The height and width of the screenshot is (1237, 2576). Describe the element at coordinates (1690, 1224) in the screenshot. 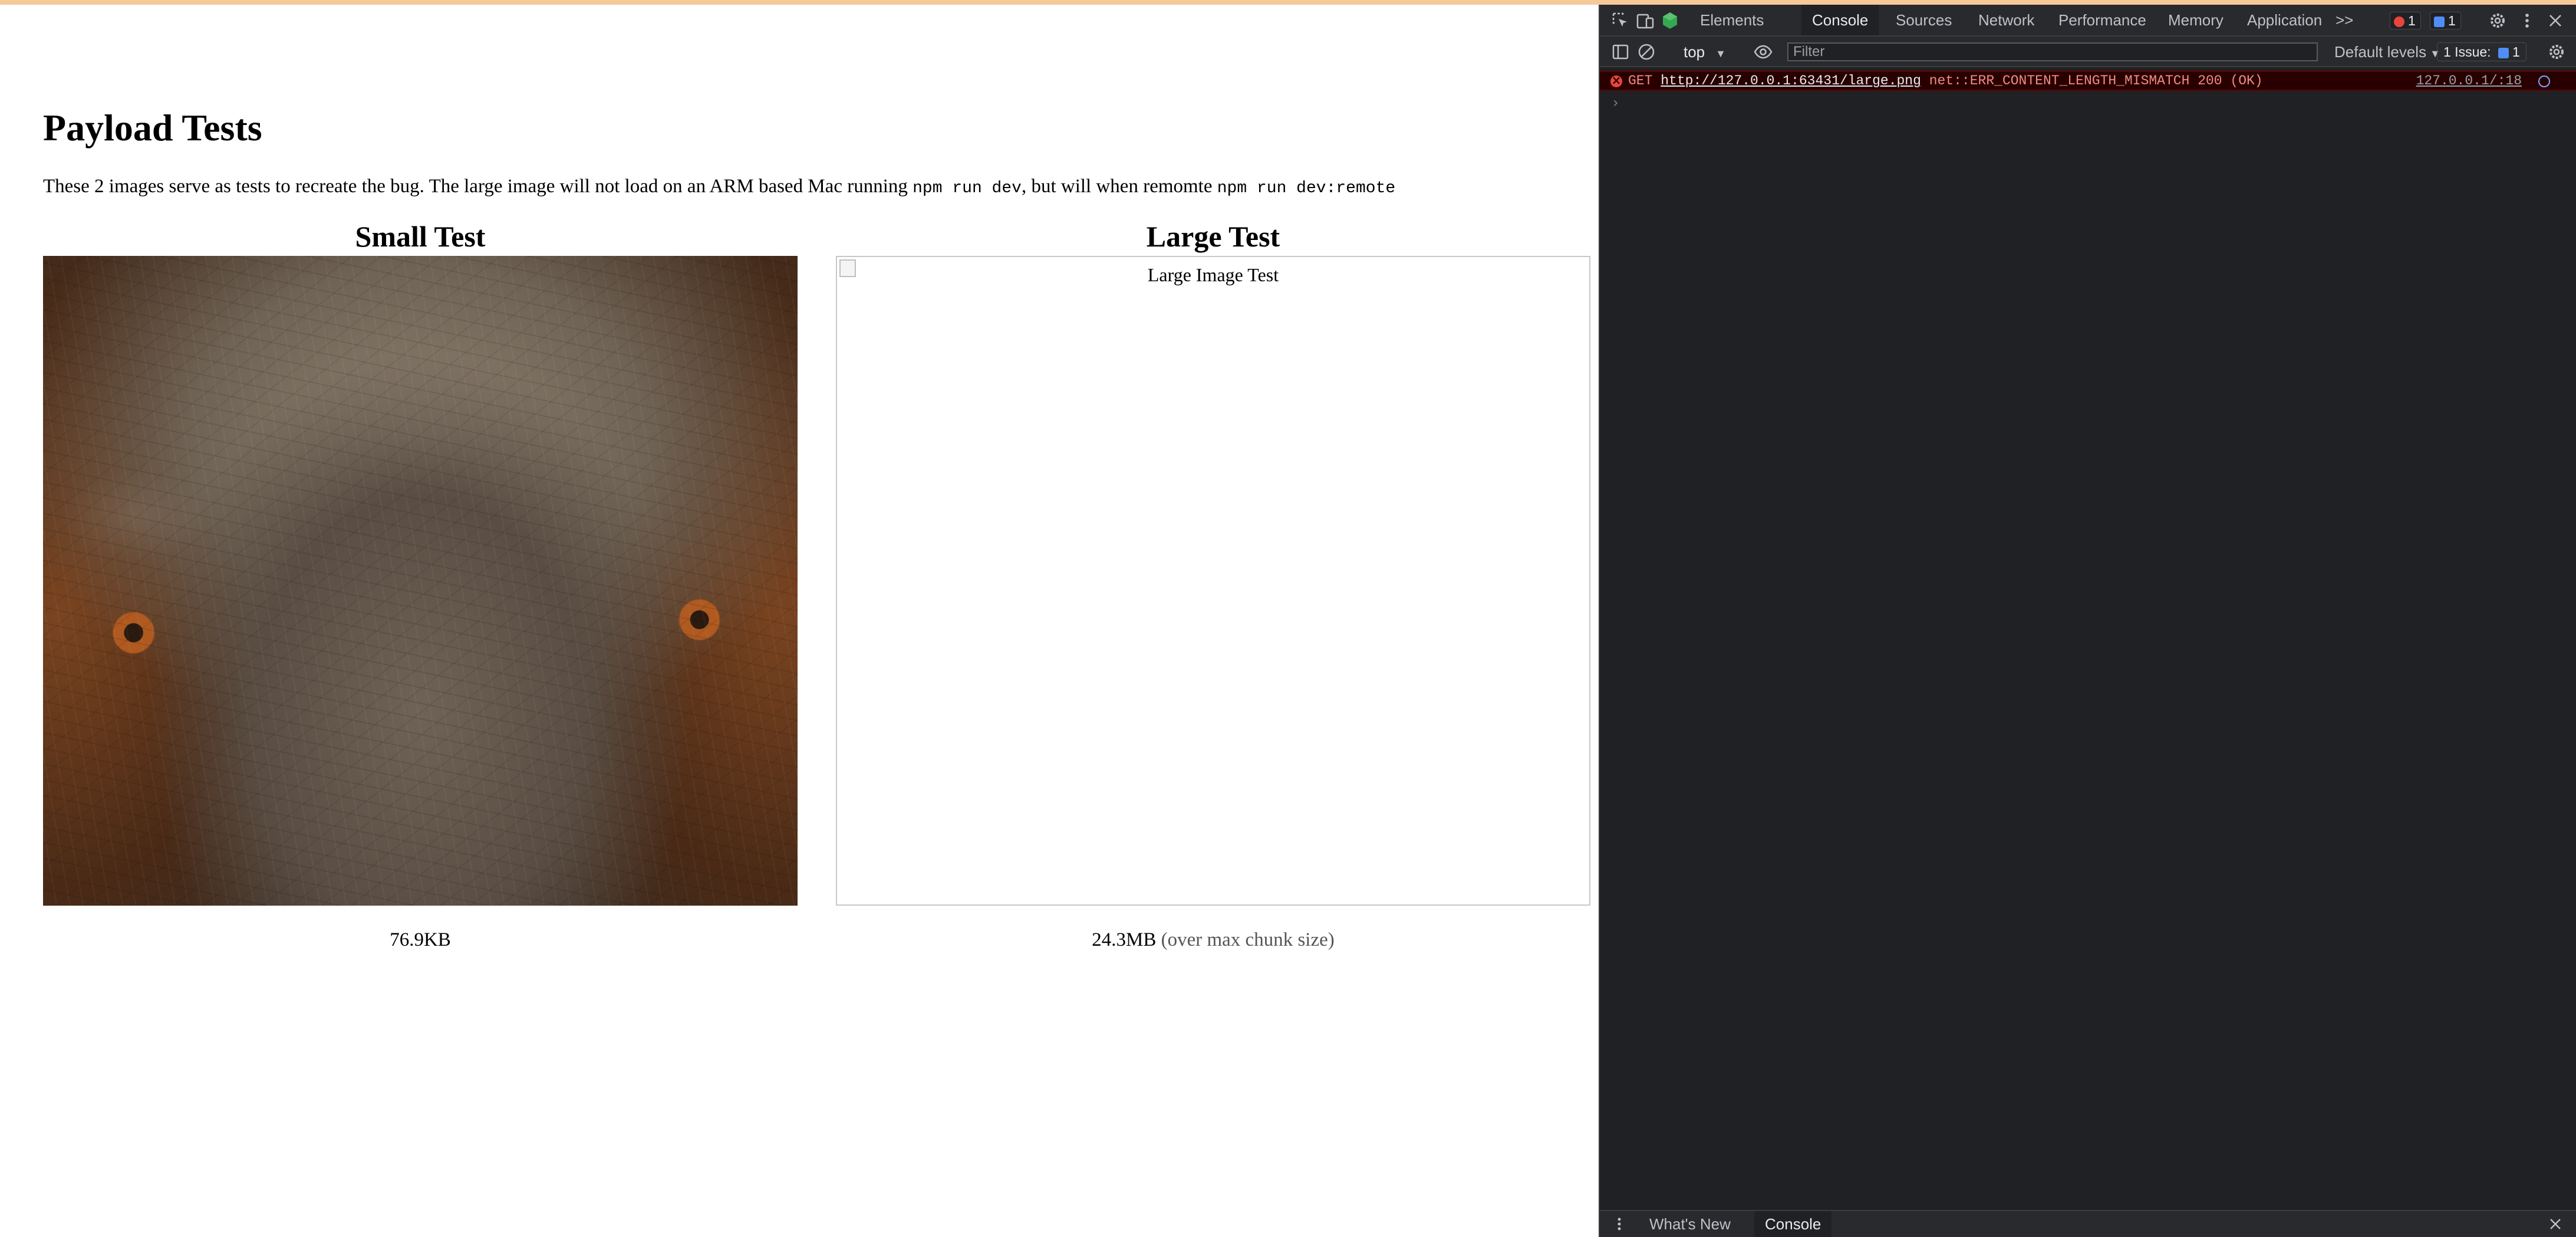

I see `drawer-tab-whats-new: What's New` at that location.